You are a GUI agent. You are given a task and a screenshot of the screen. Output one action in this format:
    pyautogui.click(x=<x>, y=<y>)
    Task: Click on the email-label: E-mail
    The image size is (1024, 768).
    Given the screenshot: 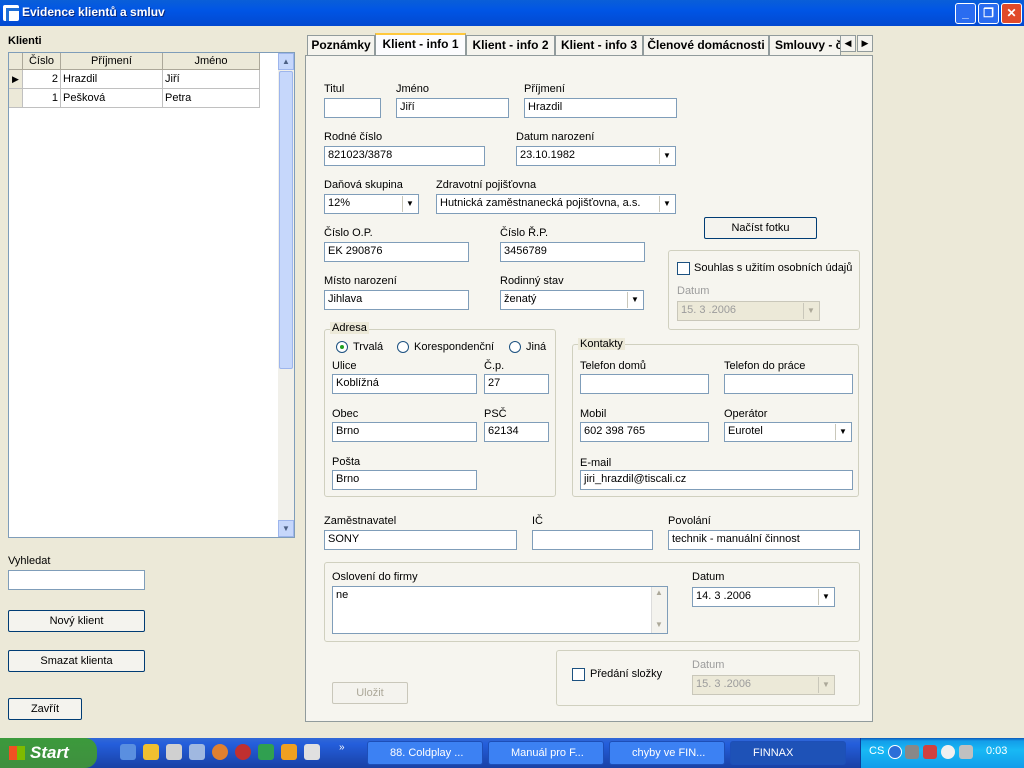 What is the action you would take?
    pyautogui.click(x=596, y=463)
    